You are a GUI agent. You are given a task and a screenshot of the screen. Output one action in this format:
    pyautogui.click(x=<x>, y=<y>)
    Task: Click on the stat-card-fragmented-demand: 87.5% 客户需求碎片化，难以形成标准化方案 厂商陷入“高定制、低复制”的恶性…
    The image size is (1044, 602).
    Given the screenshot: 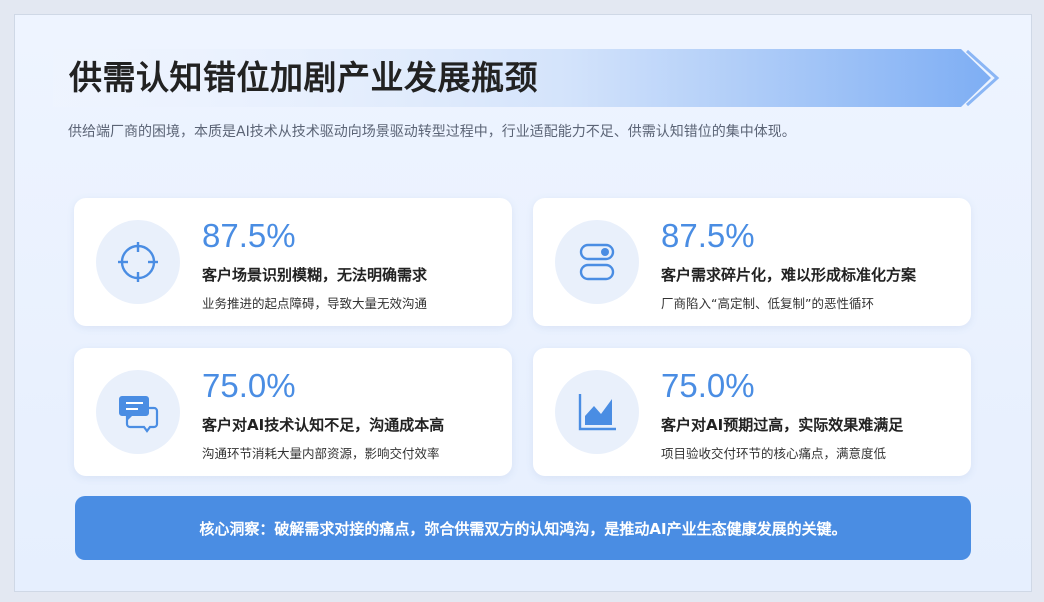 What is the action you would take?
    pyautogui.click(x=752, y=262)
    